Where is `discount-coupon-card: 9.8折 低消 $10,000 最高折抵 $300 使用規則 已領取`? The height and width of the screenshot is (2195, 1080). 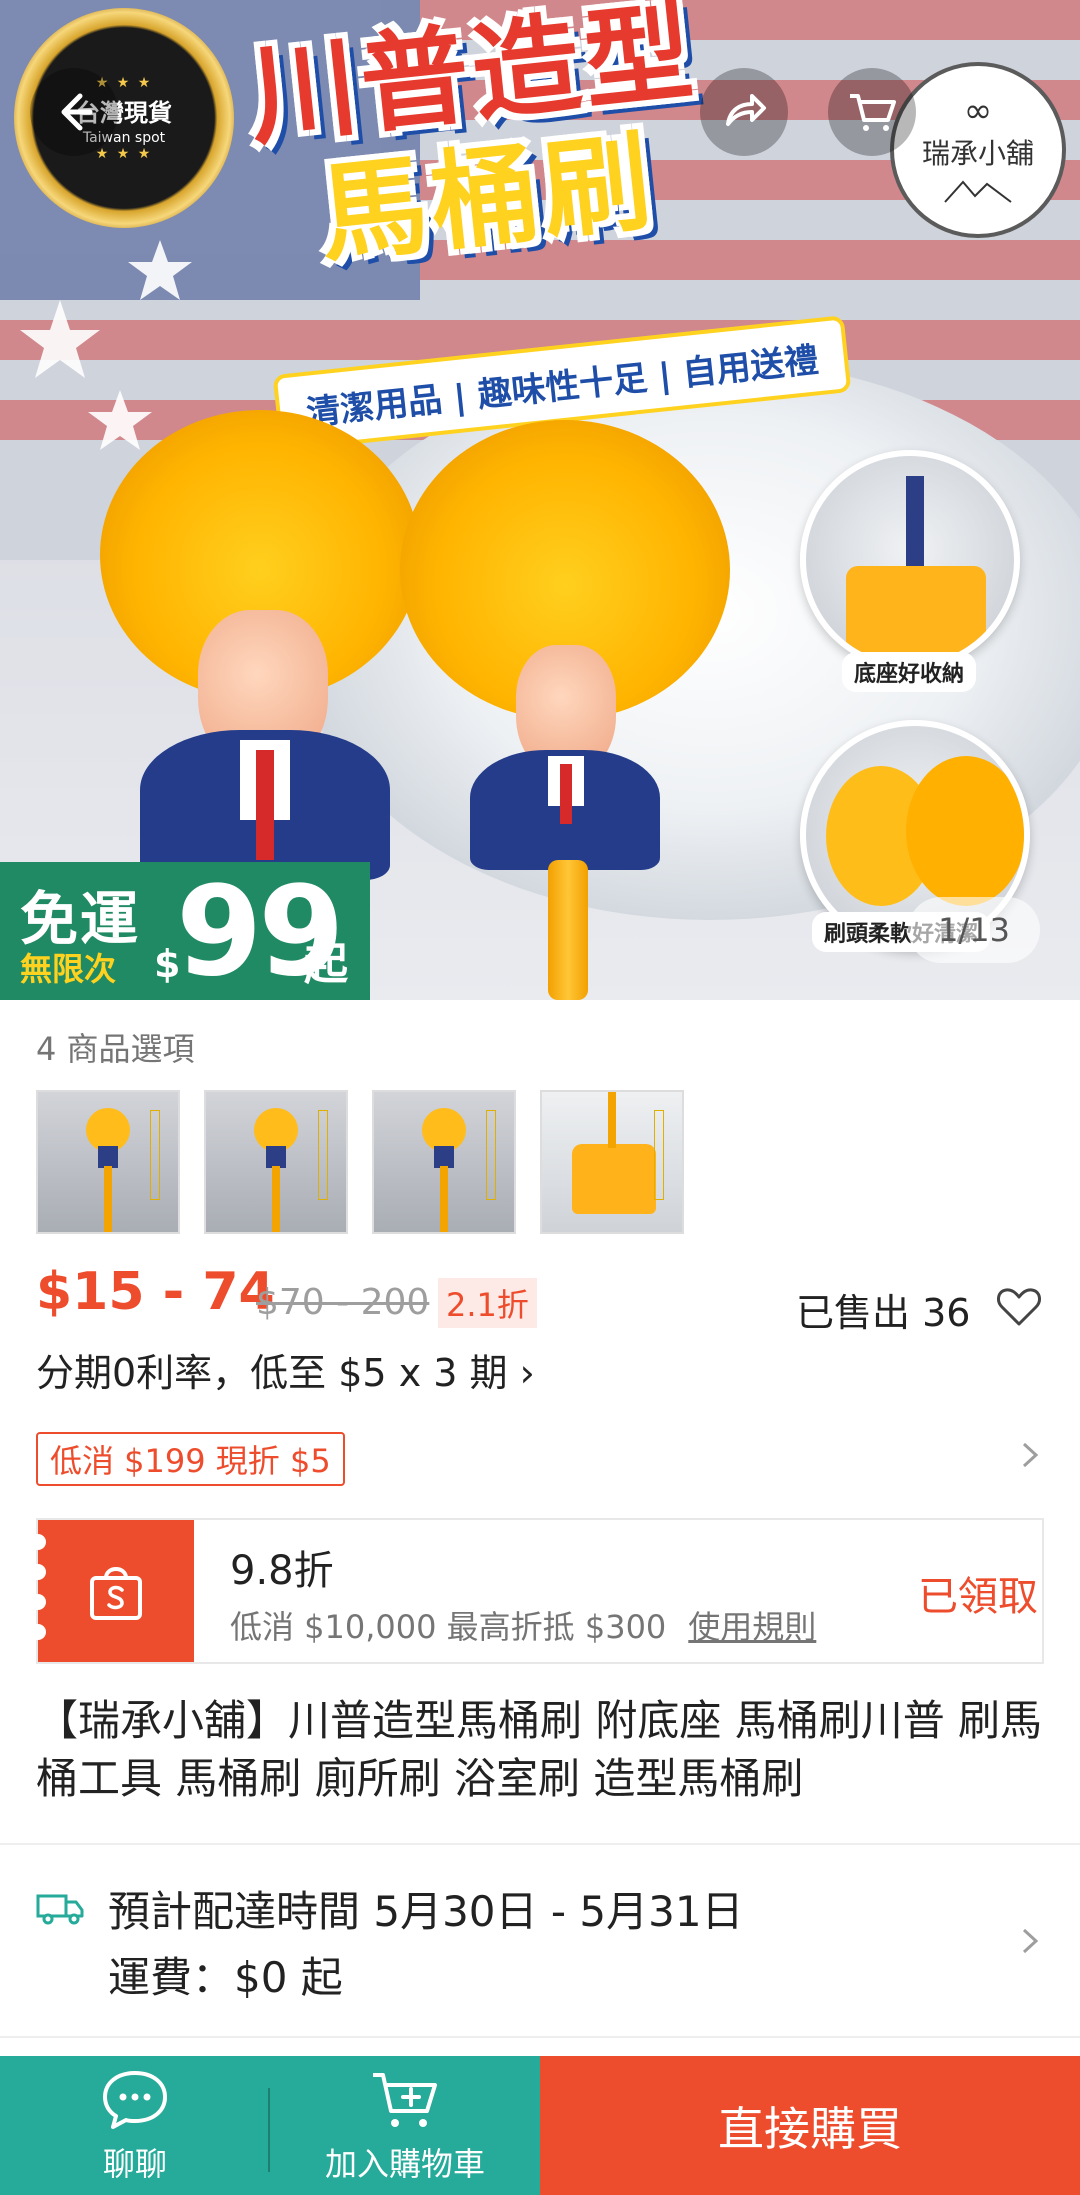 discount-coupon-card: 9.8折 低消 $10,000 最高折抵 $300 使用規則 已領取 is located at coordinates (537, 1591).